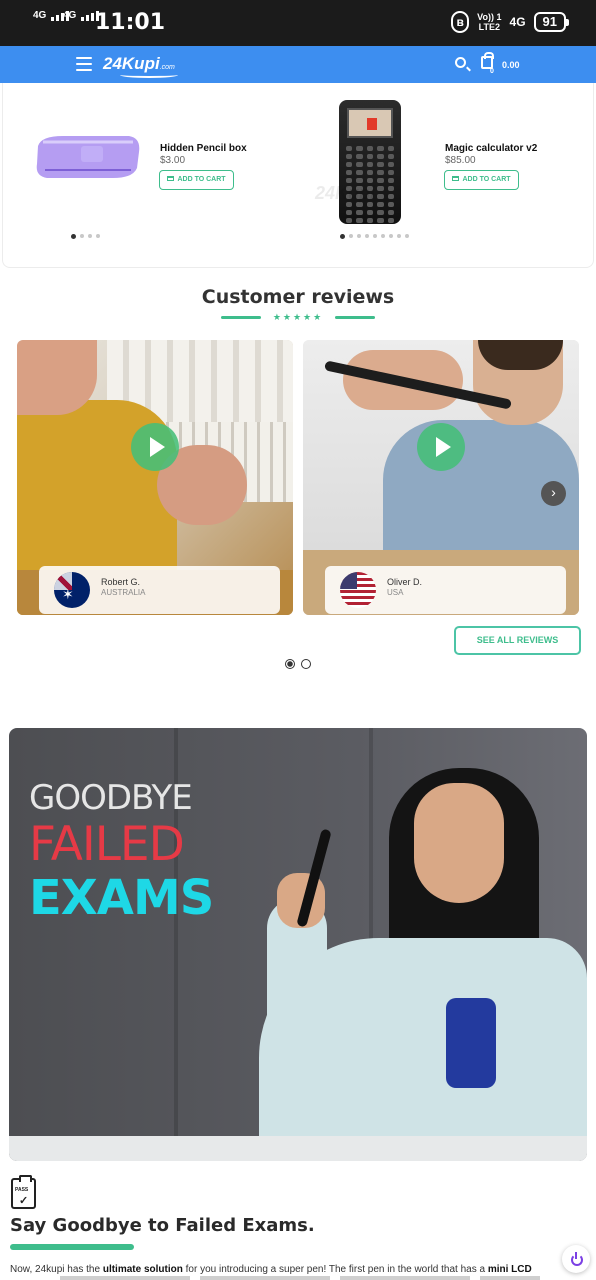  Describe the element at coordinates (167, 67) in the screenshot. I see `logo-suffix: .com` at that location.